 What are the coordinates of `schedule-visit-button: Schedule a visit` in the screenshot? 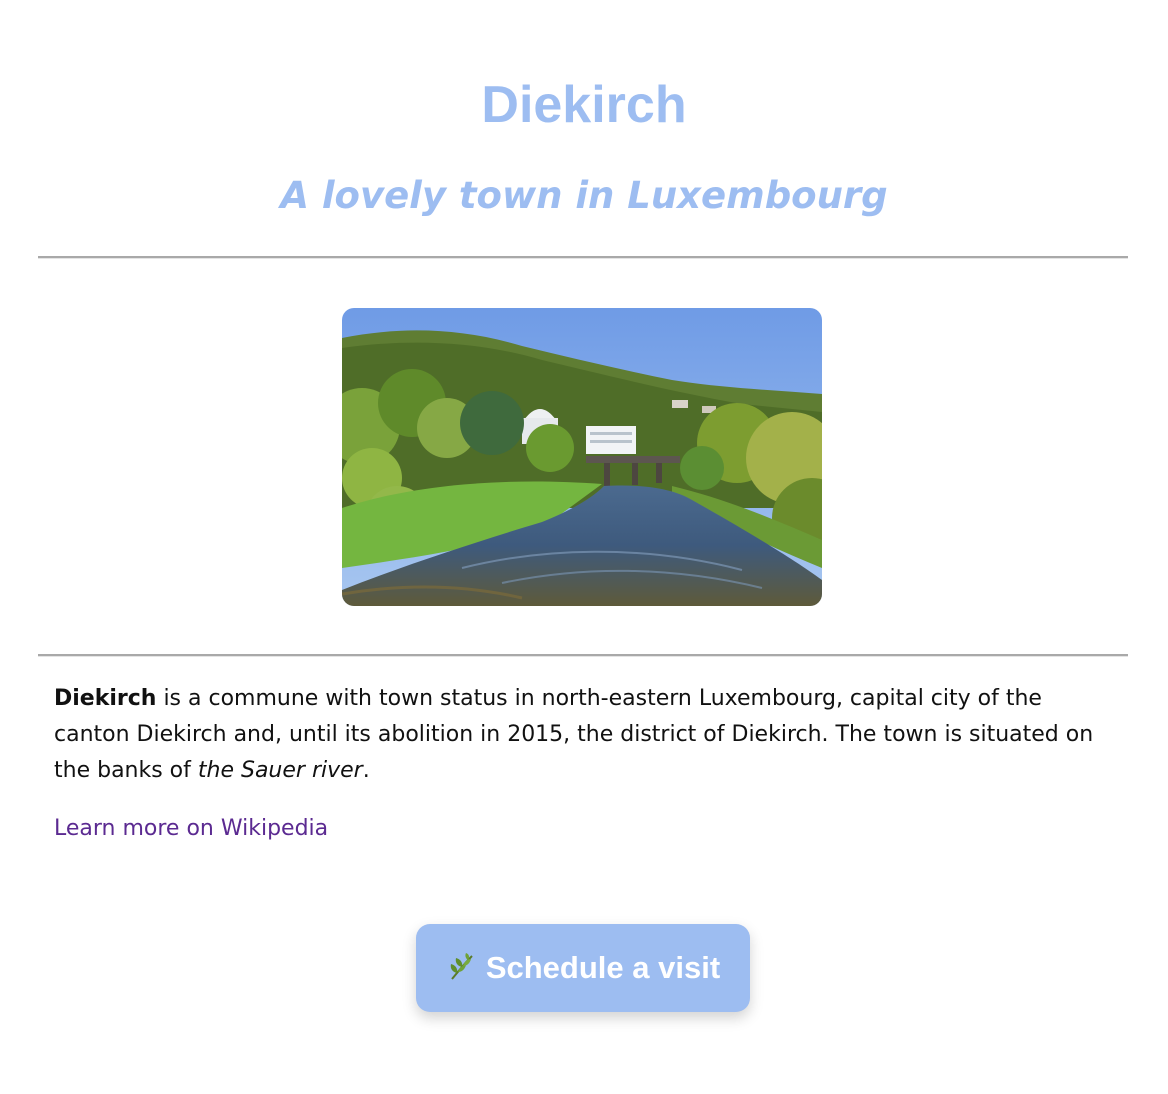 It's located at (583, 968).